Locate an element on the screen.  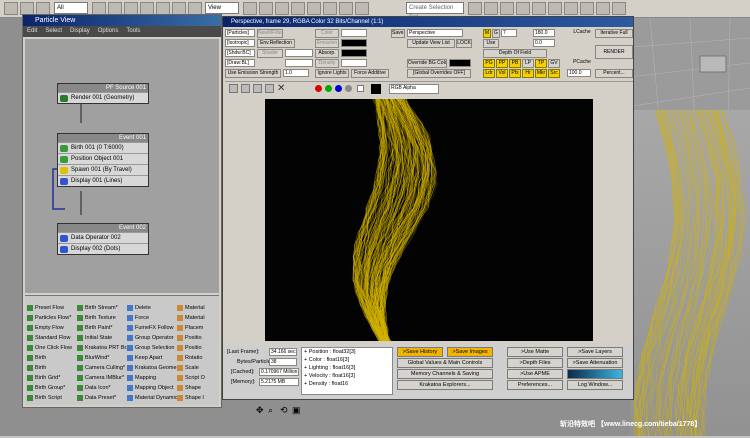
absorption-button: Absorp. is located at coordinates (327, 53).